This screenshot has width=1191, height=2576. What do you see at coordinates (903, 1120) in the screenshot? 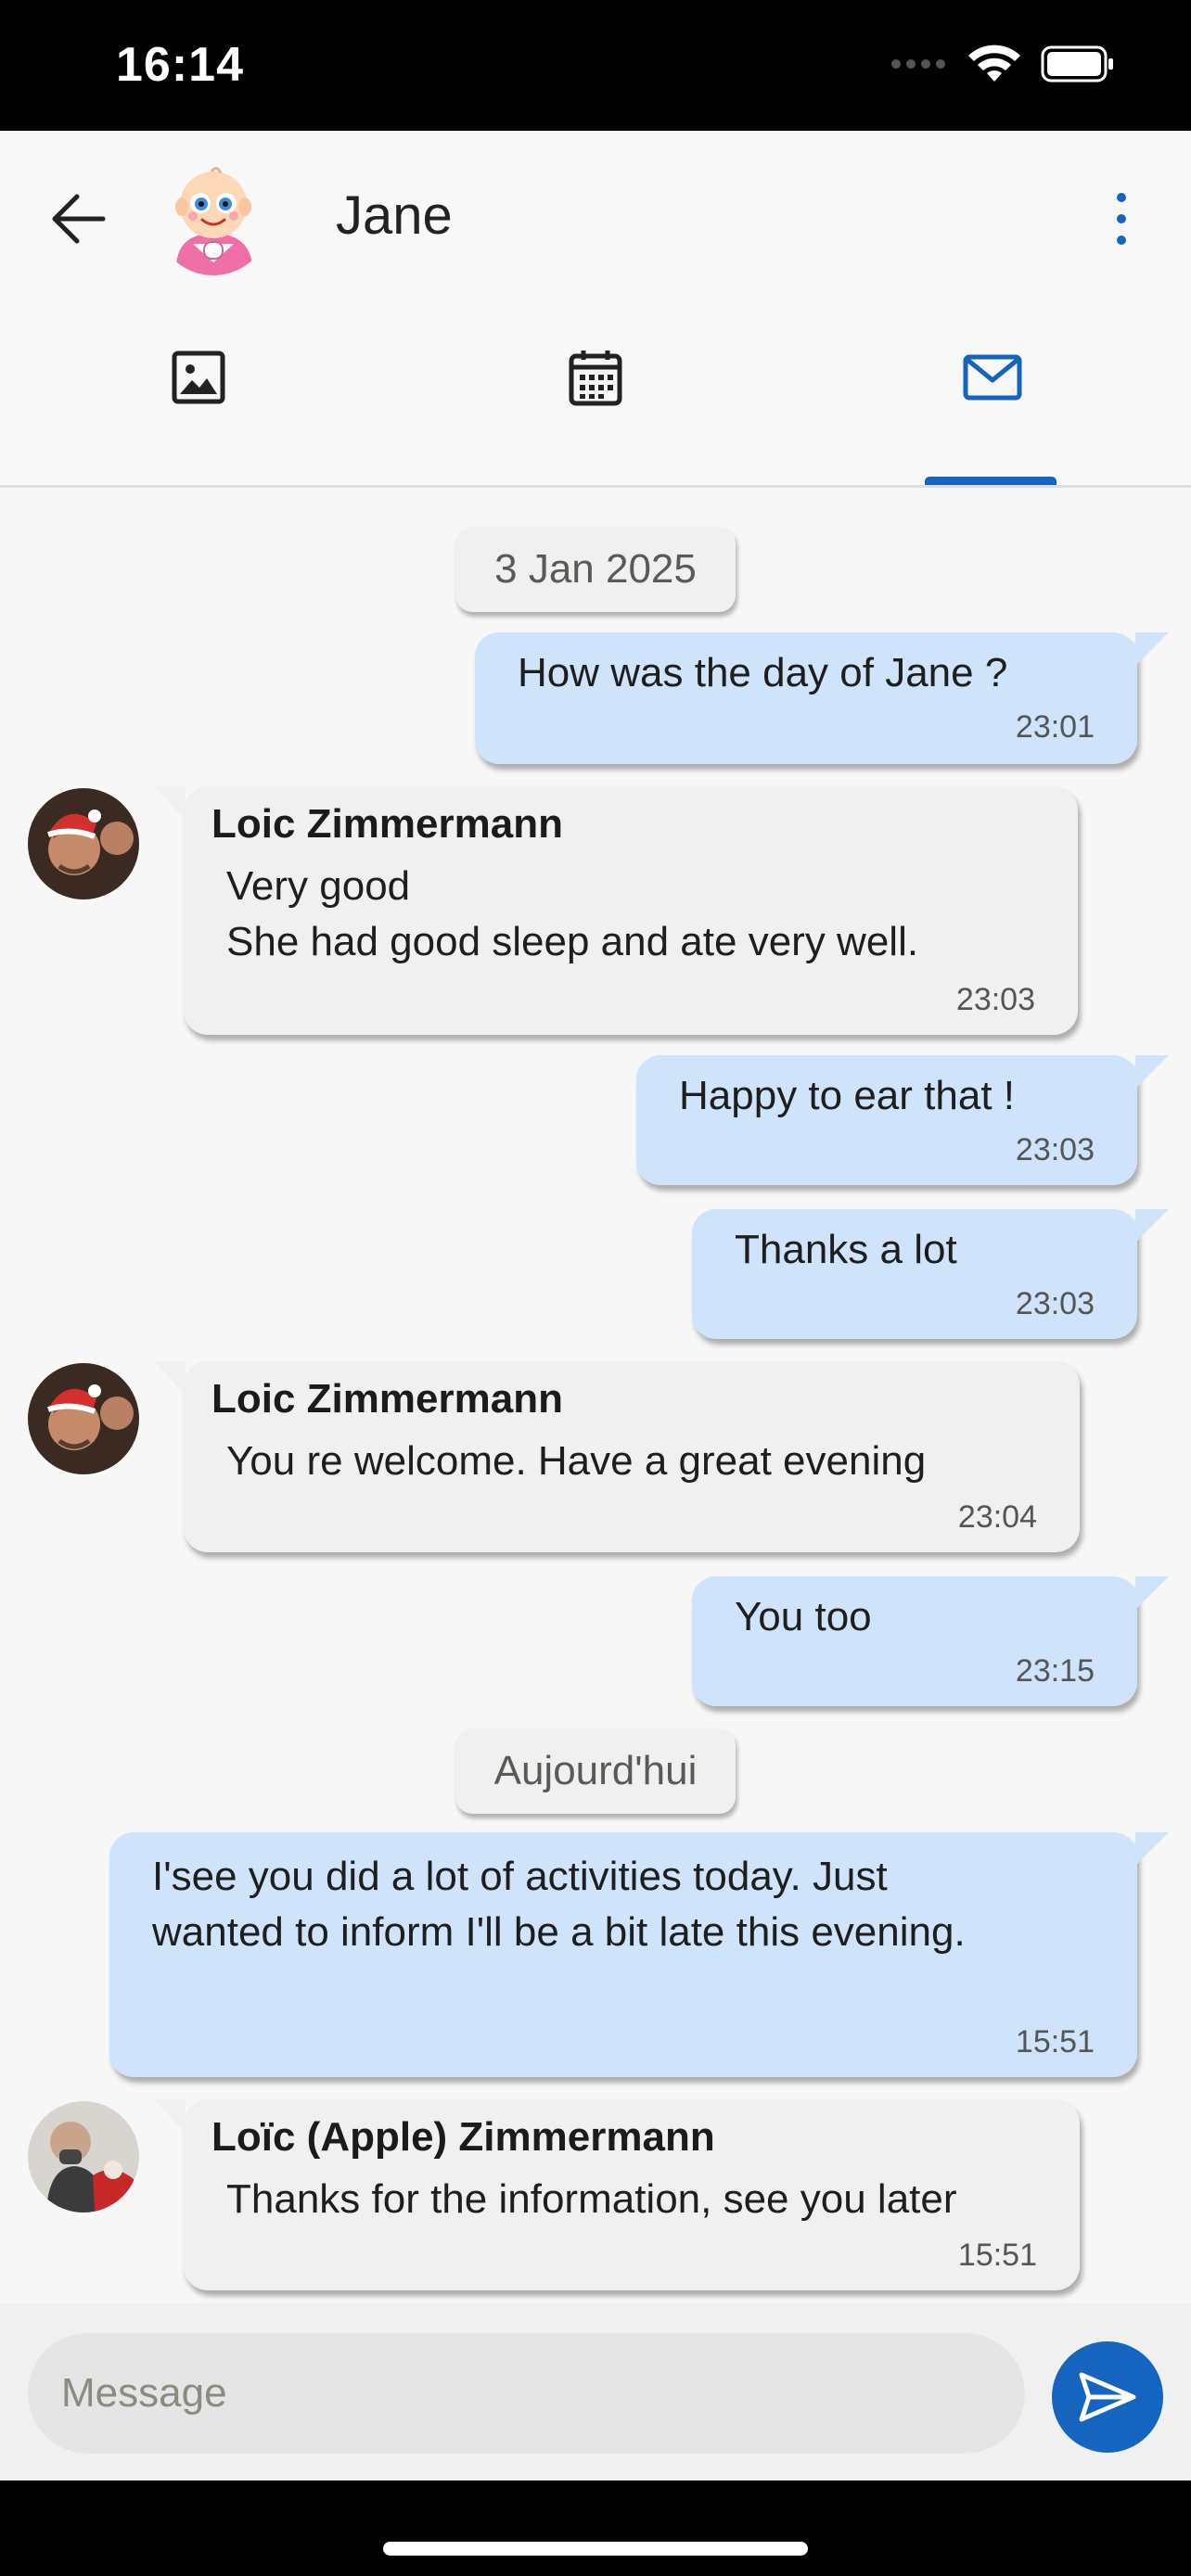
I see `message-outgoing: Happy to ear that ! 23:03` at bounding box center [903, 1120].